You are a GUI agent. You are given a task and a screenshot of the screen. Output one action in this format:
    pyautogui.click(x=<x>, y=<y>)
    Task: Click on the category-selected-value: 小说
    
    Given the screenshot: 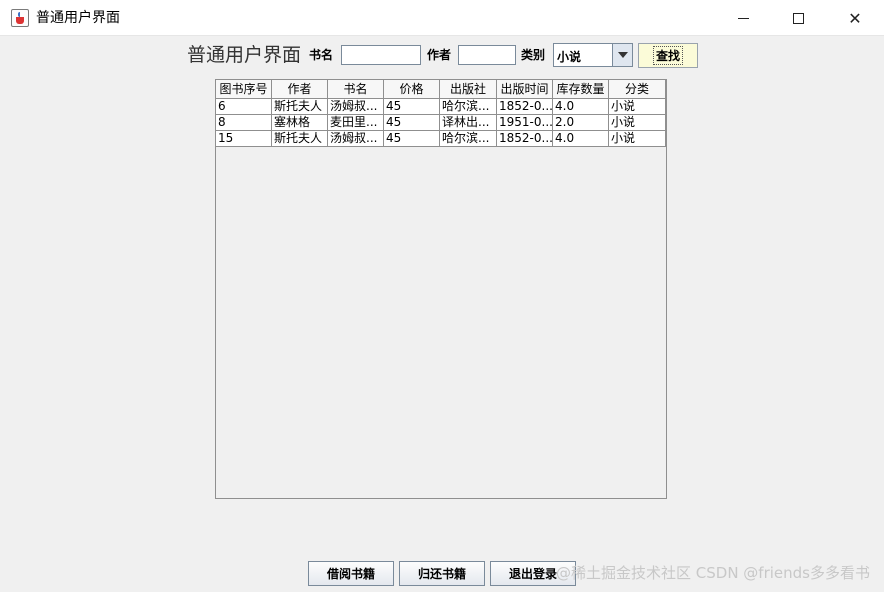 What is the action you would take?
    pyautogui.click(x=569, y=57)
    